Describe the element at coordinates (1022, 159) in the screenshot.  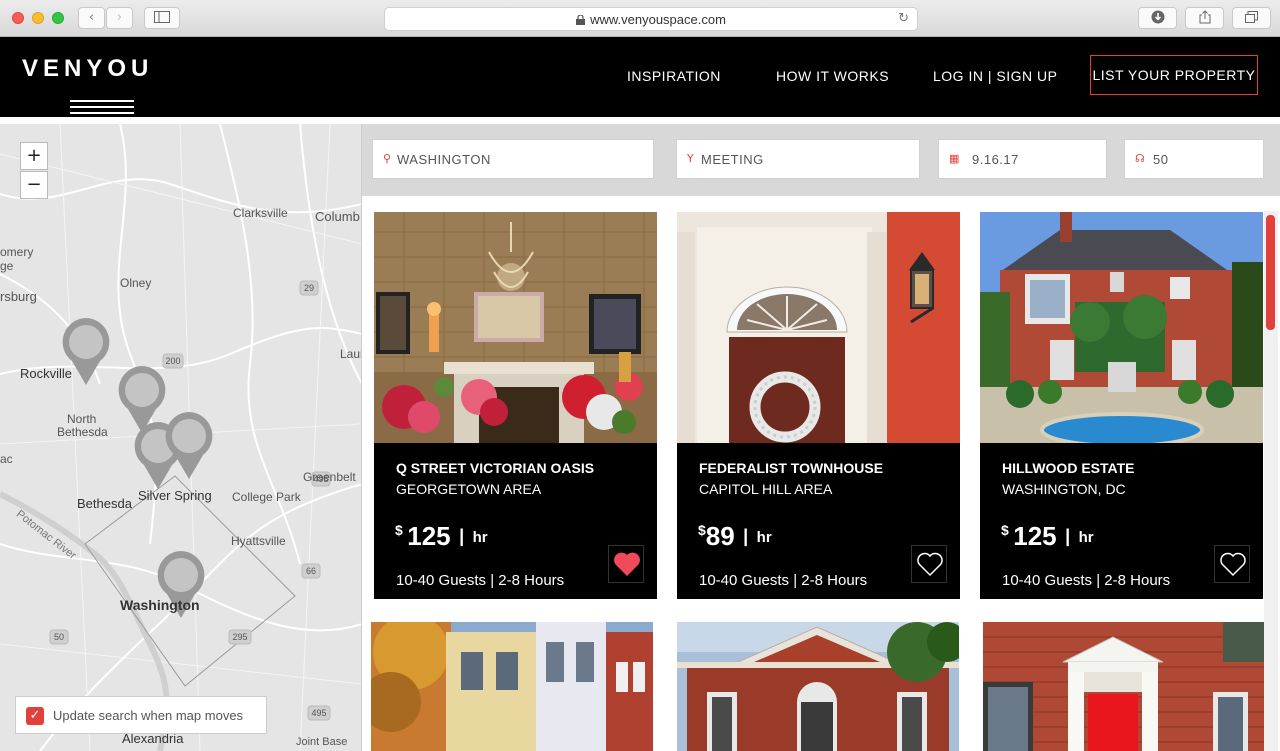
I see `date-filter: ▦ 9.16.17` at that location.